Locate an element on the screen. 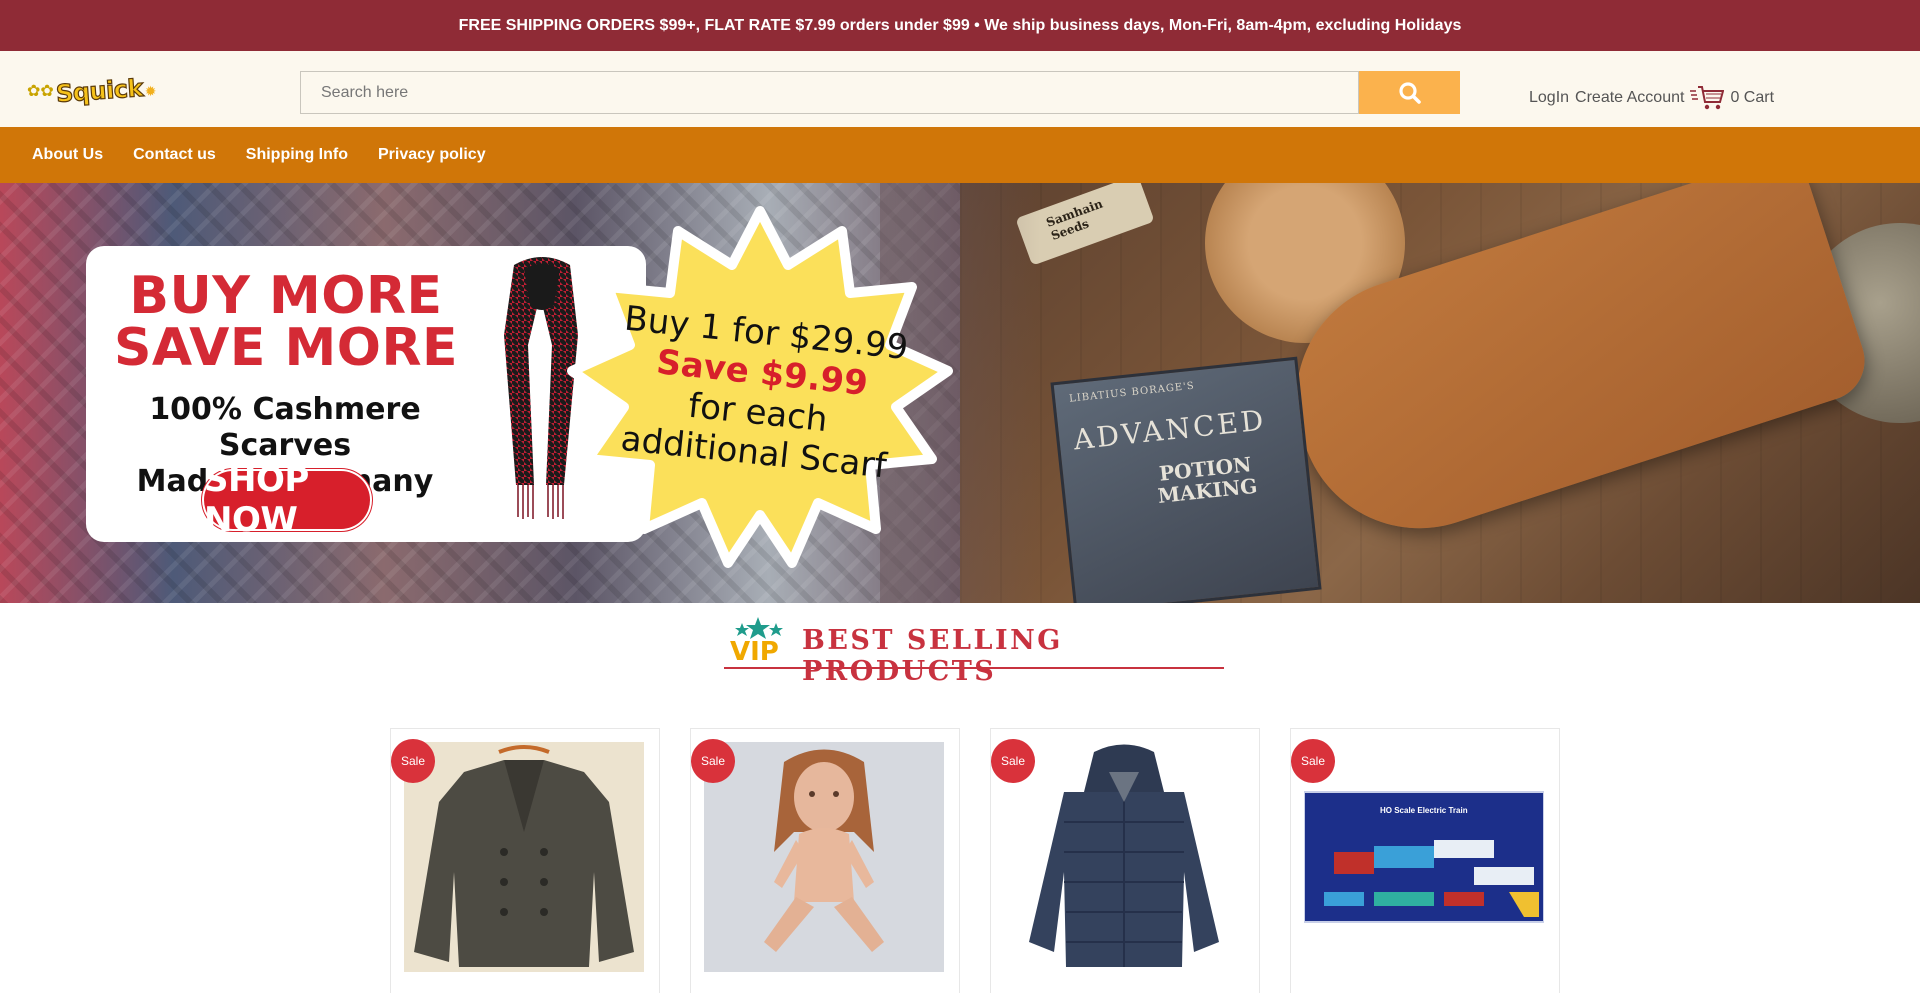 The image size is (1920, 993). best-selling-heading: VIP BEST SELLING PRODUCTS is located at coordinates (974, 651).